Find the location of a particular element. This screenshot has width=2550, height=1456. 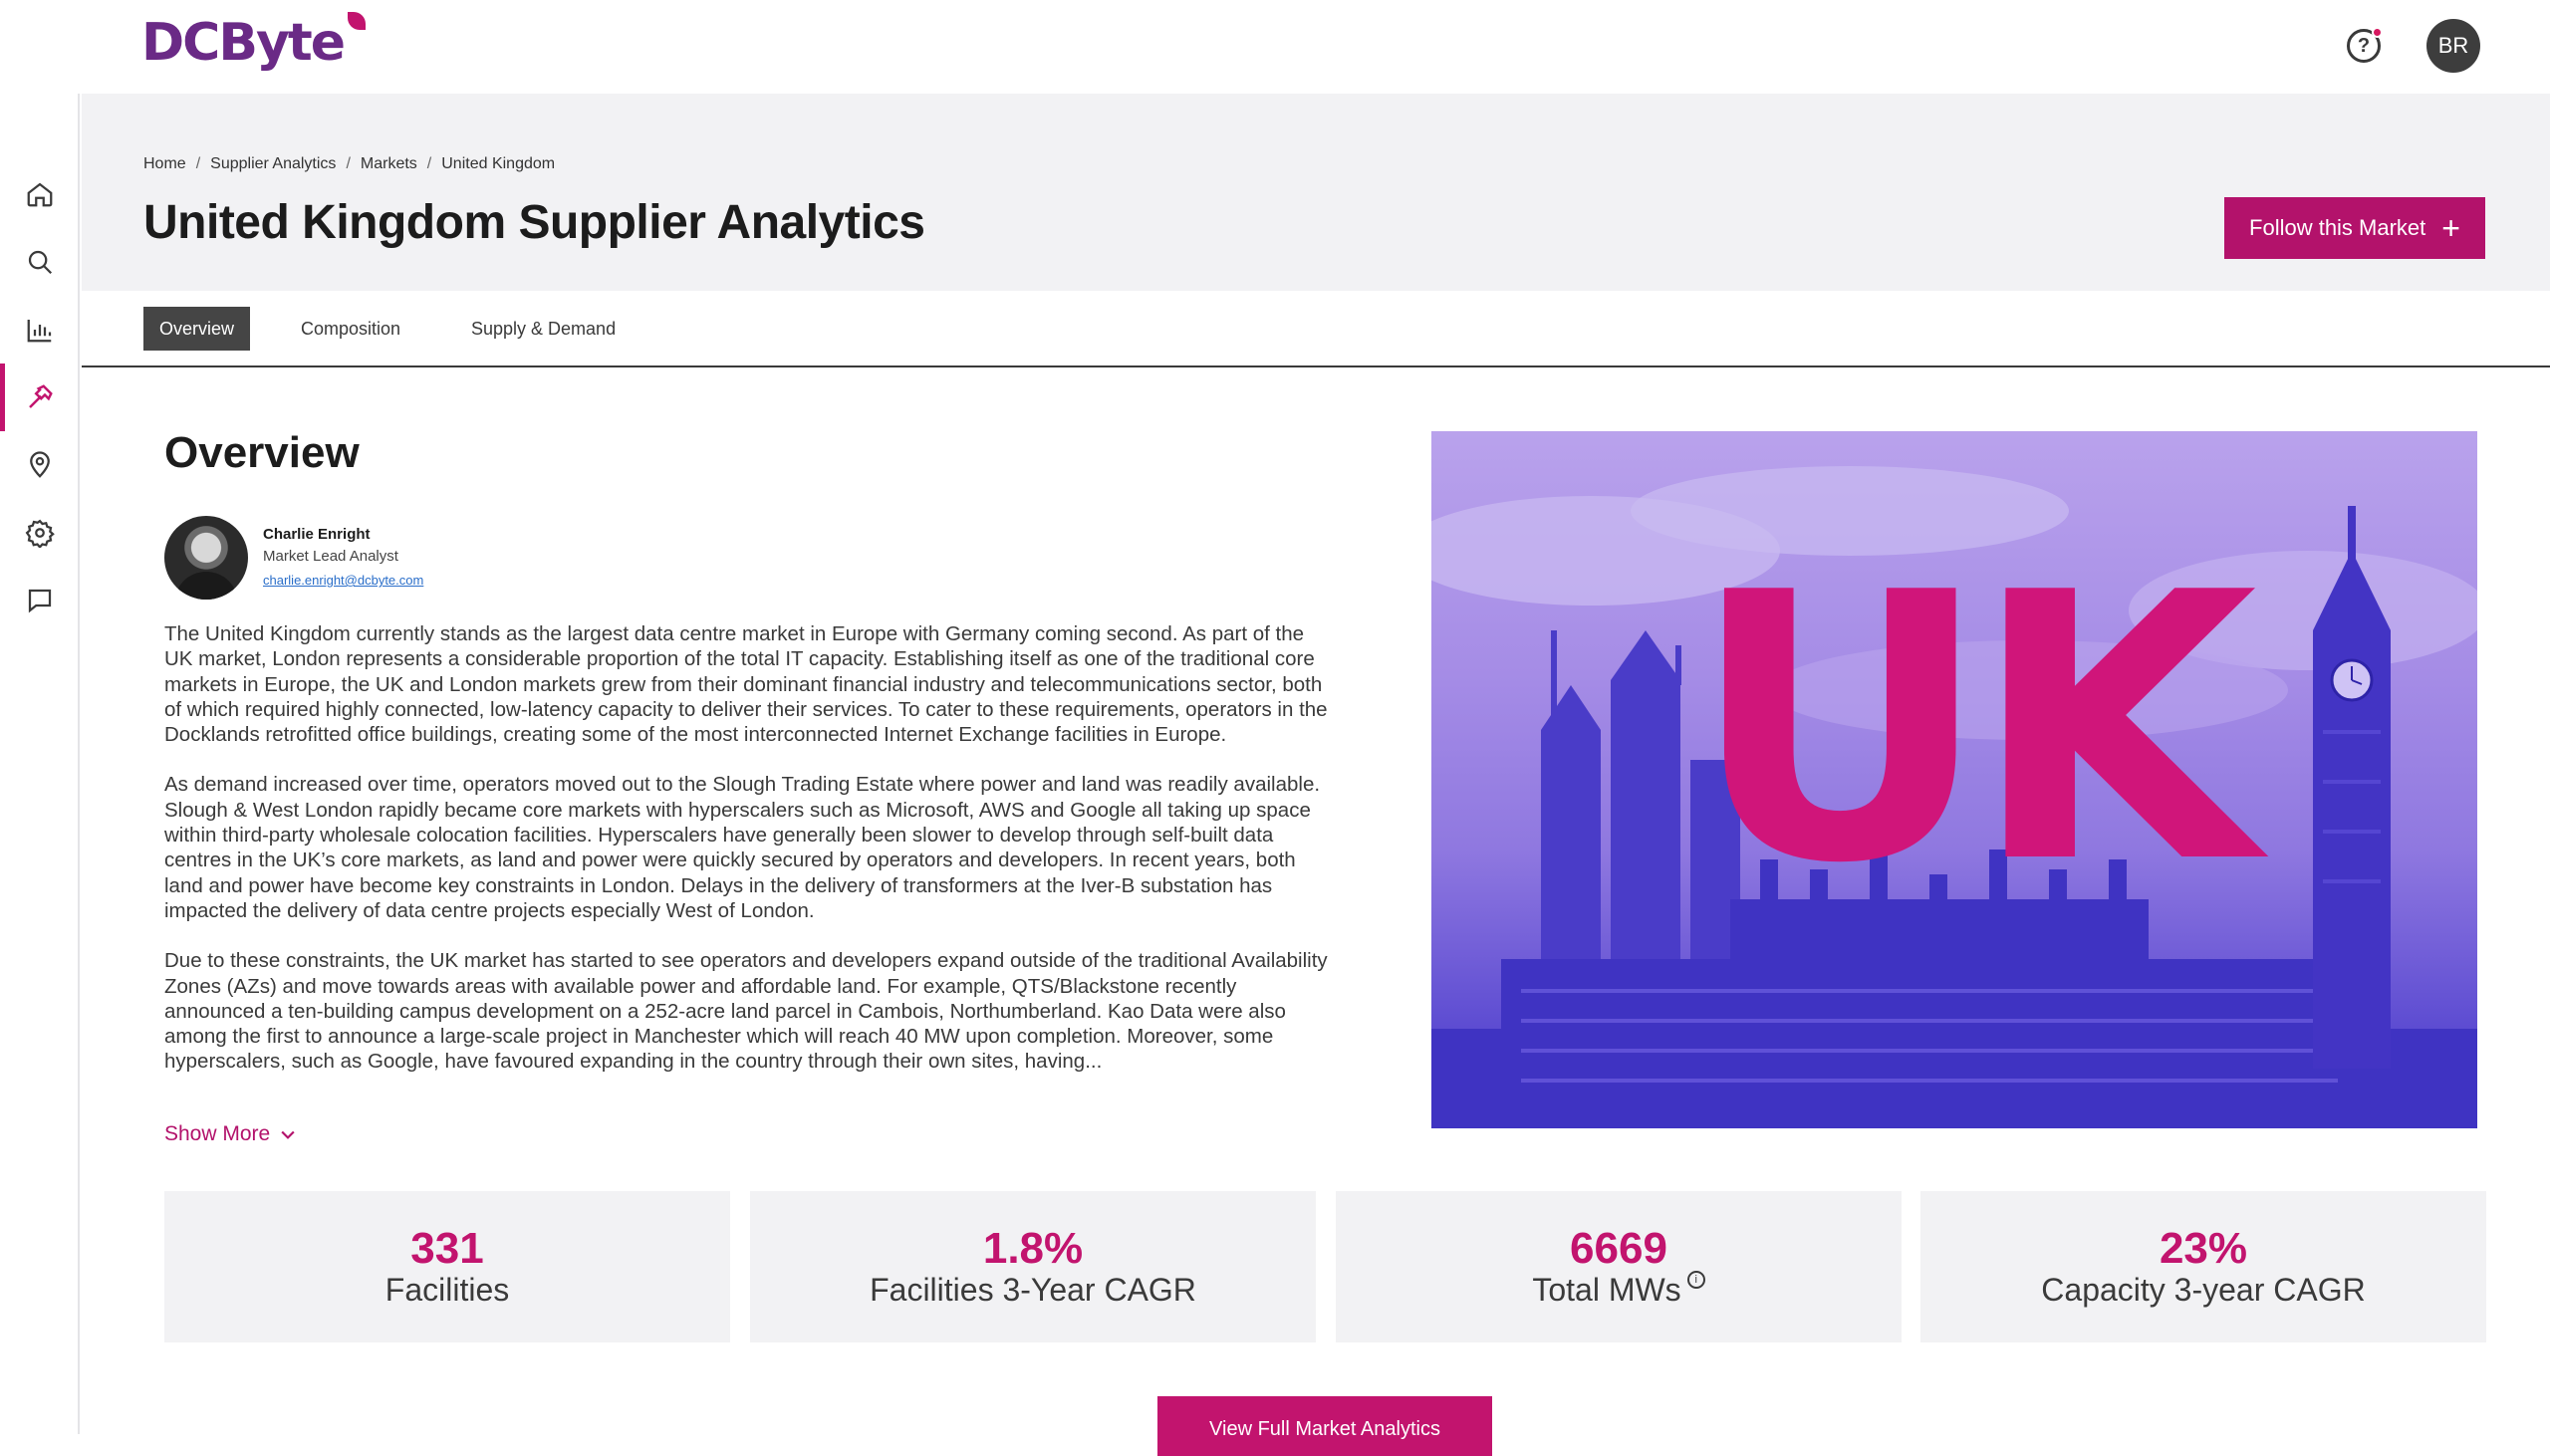

breadcrumb-home: Home is located at coordinates (164, 164).